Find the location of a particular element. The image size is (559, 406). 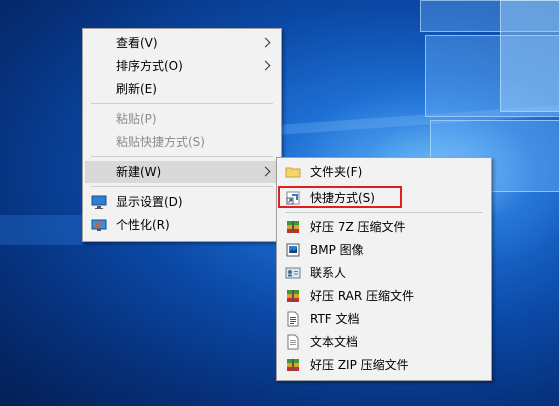

menu-item-label: 个性化(R) is located at coordinates (143, 225).